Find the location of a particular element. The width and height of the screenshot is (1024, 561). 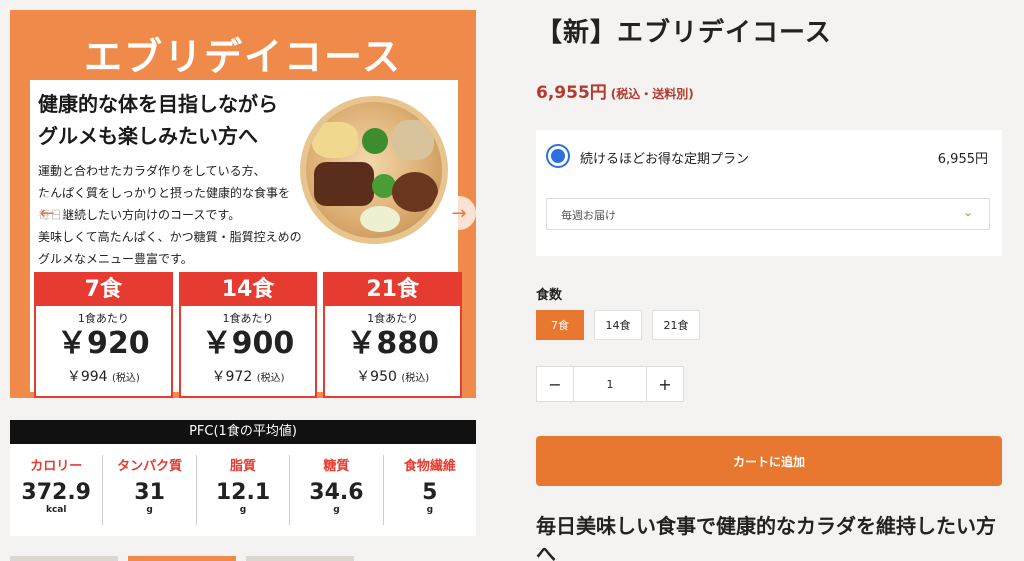

meal-count-option-14: 14食 is located at coordinates (618, 325).